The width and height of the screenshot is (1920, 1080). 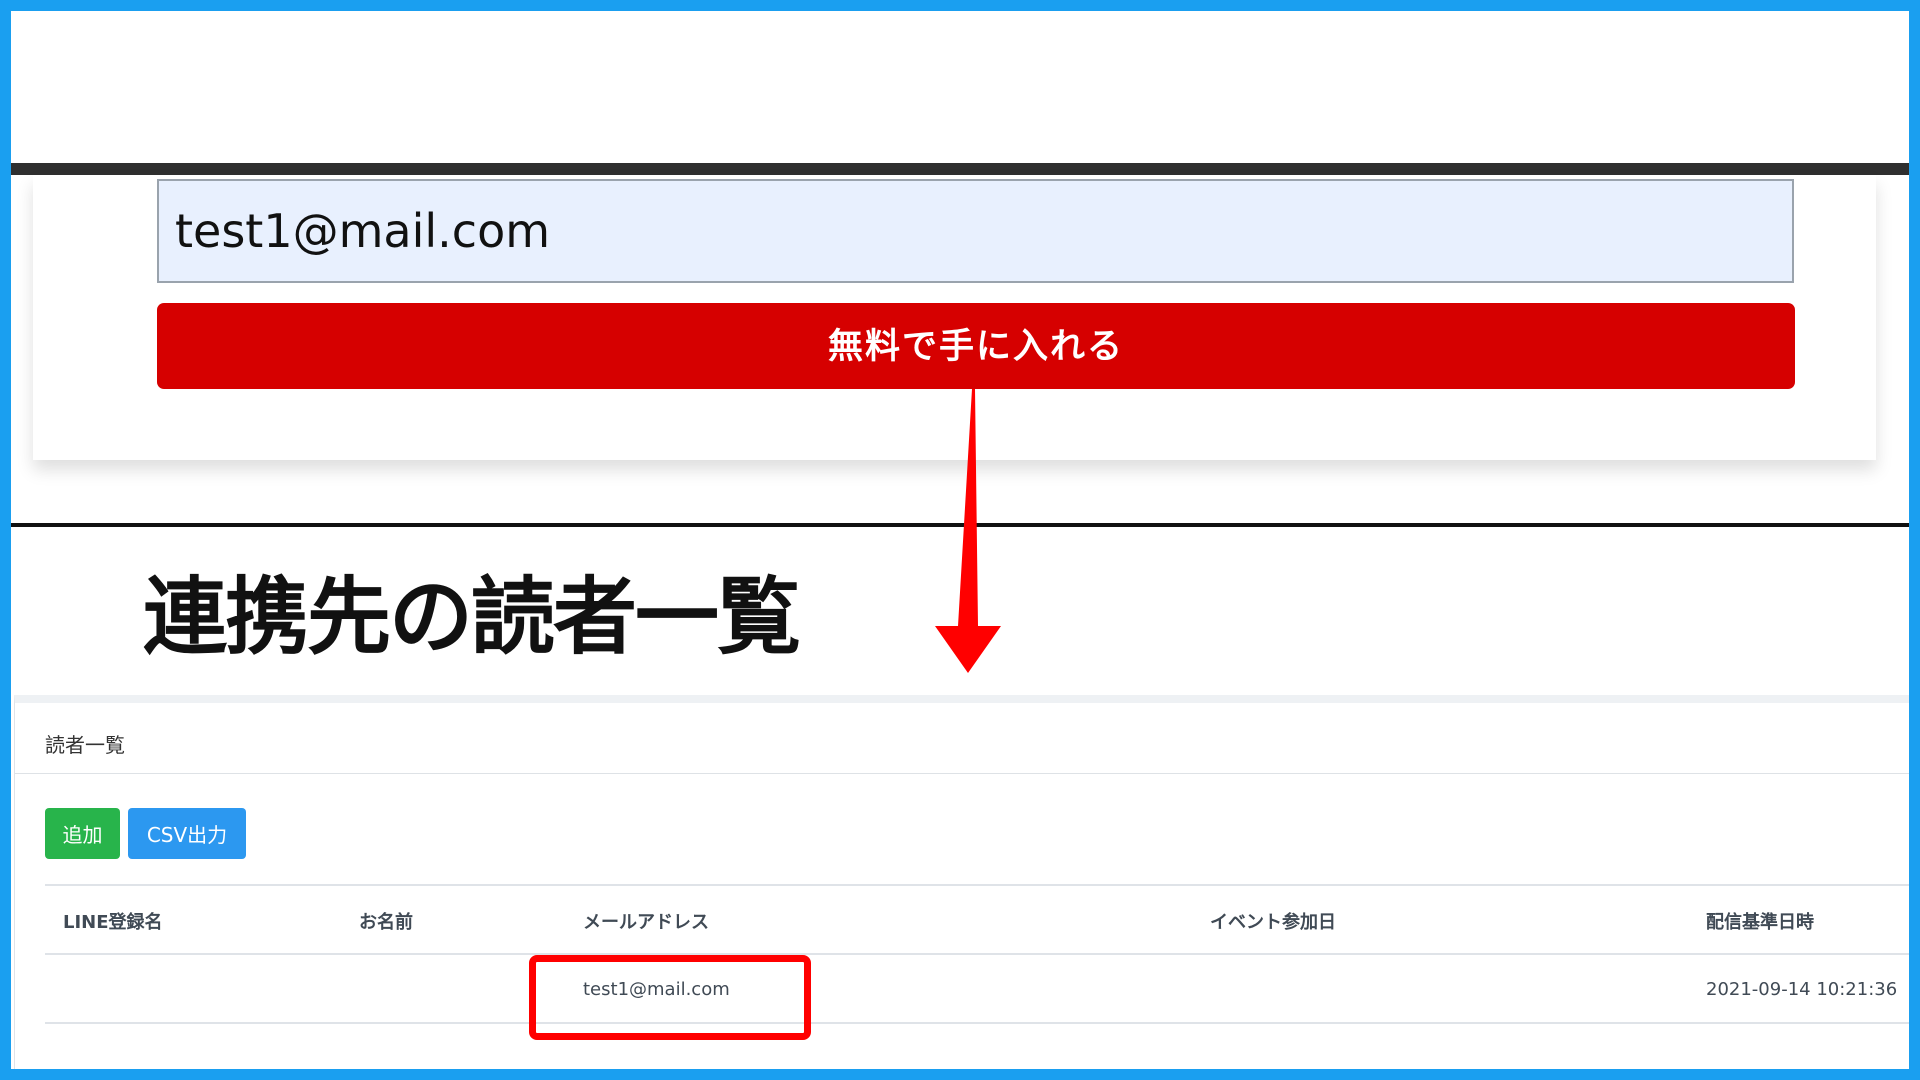 What do you see at coordinates (646, 921) in the screenshot?
I see `column-header-email: メールアドレス` at bounding box center [646, 921].